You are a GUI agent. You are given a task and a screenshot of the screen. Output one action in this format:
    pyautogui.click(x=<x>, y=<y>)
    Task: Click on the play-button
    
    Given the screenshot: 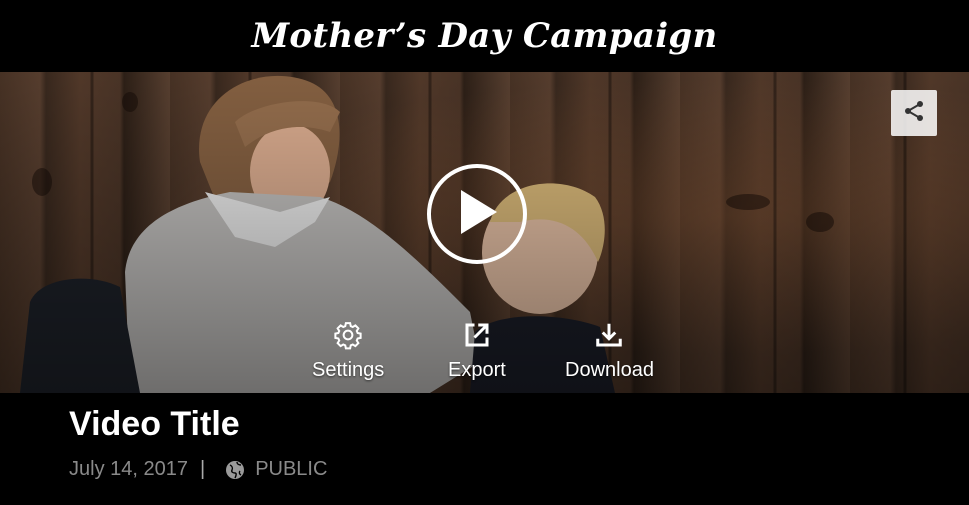 What is the action you would take?
    pyautogui.click(x=477, y=214)
    